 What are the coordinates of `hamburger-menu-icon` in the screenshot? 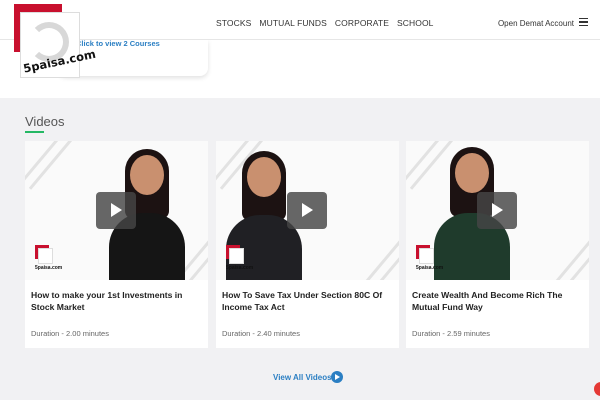 It's located at (583, 22).